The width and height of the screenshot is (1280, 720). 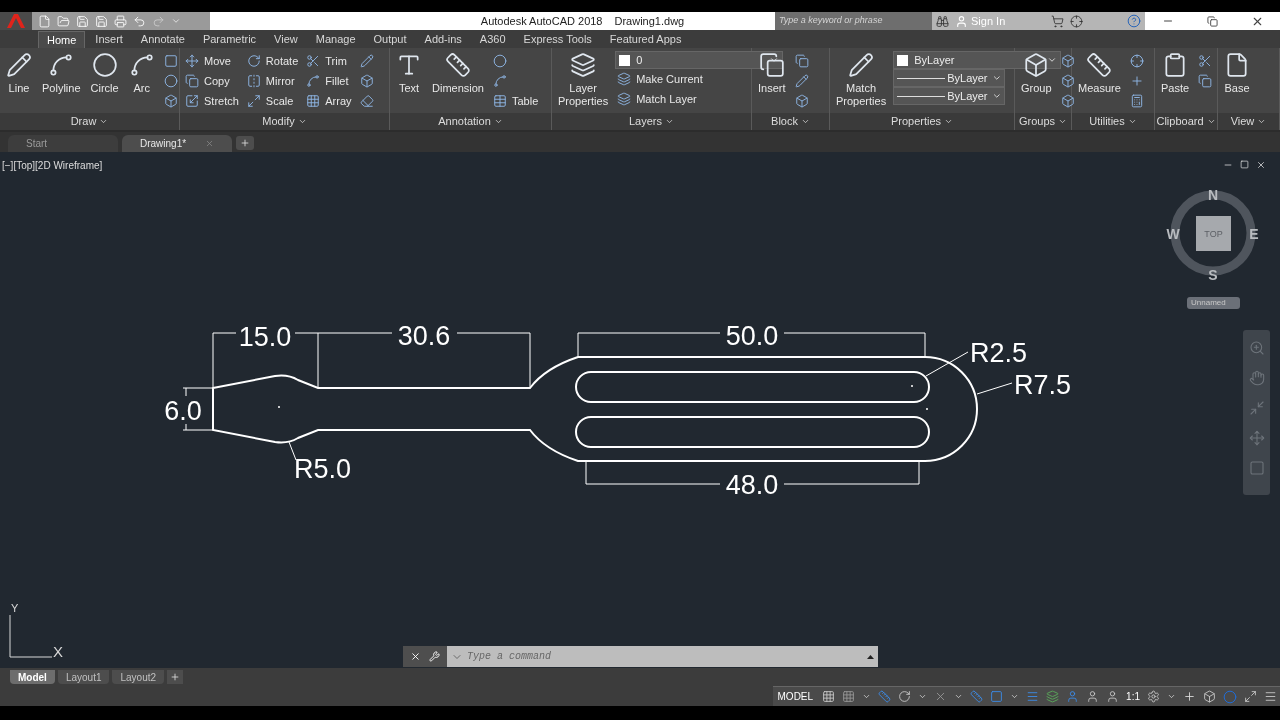 I want to click on ucs-y-label: Y, so click(x=15, y=608).